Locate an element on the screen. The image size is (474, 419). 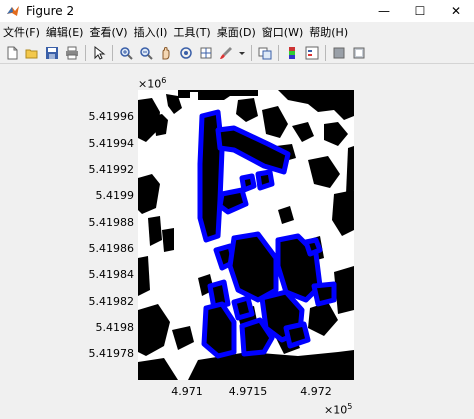
show-plot-tools-icon is located at coordinates (359, 53).